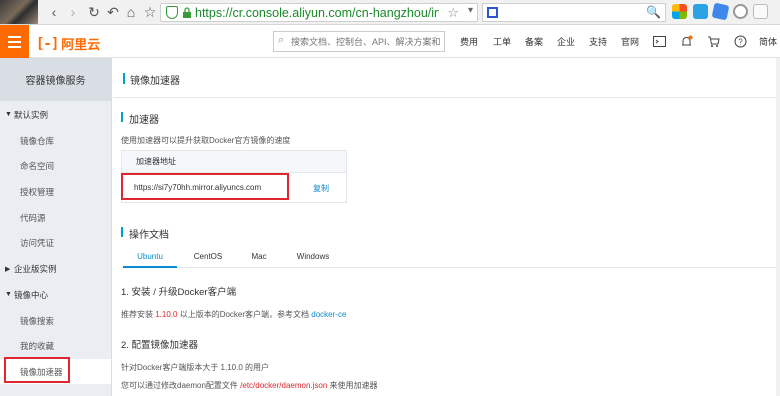 Image resolution: width=780 pixels, height=396 pixels. I want to click on highlight-box, so click(37, 370).